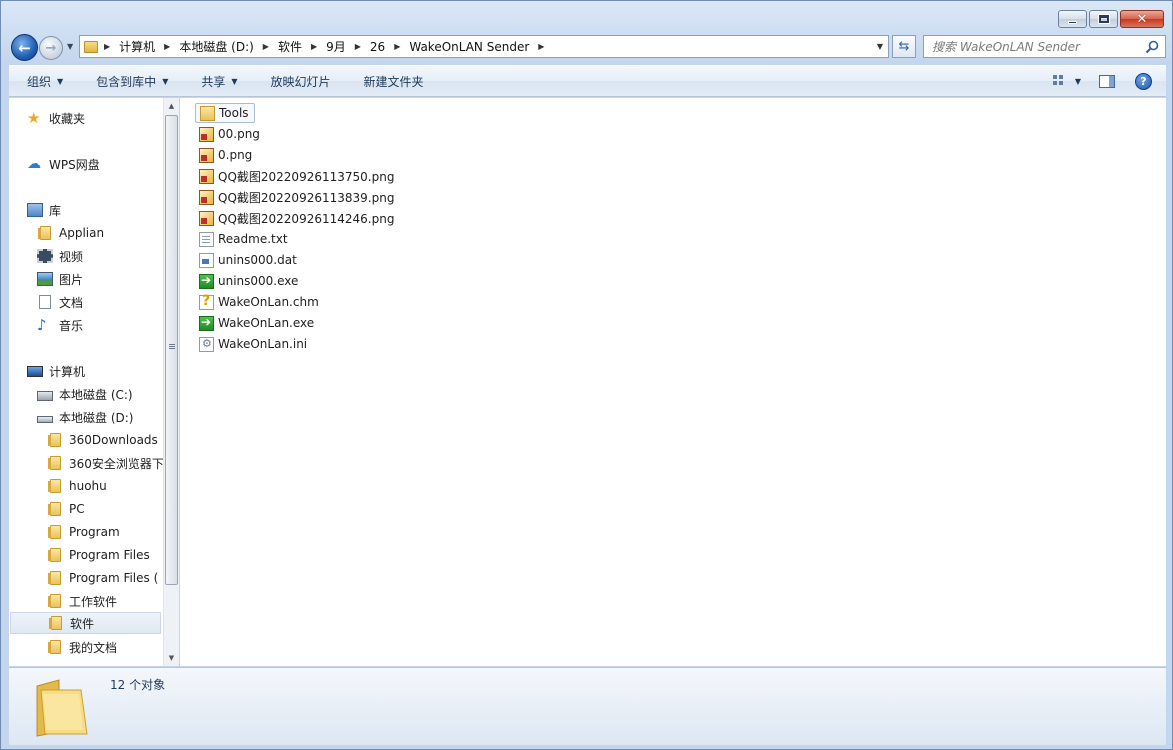 The width and height of the screenshot is (1173, 750). I want to click on list-item: 00.png, so click(230, 134).